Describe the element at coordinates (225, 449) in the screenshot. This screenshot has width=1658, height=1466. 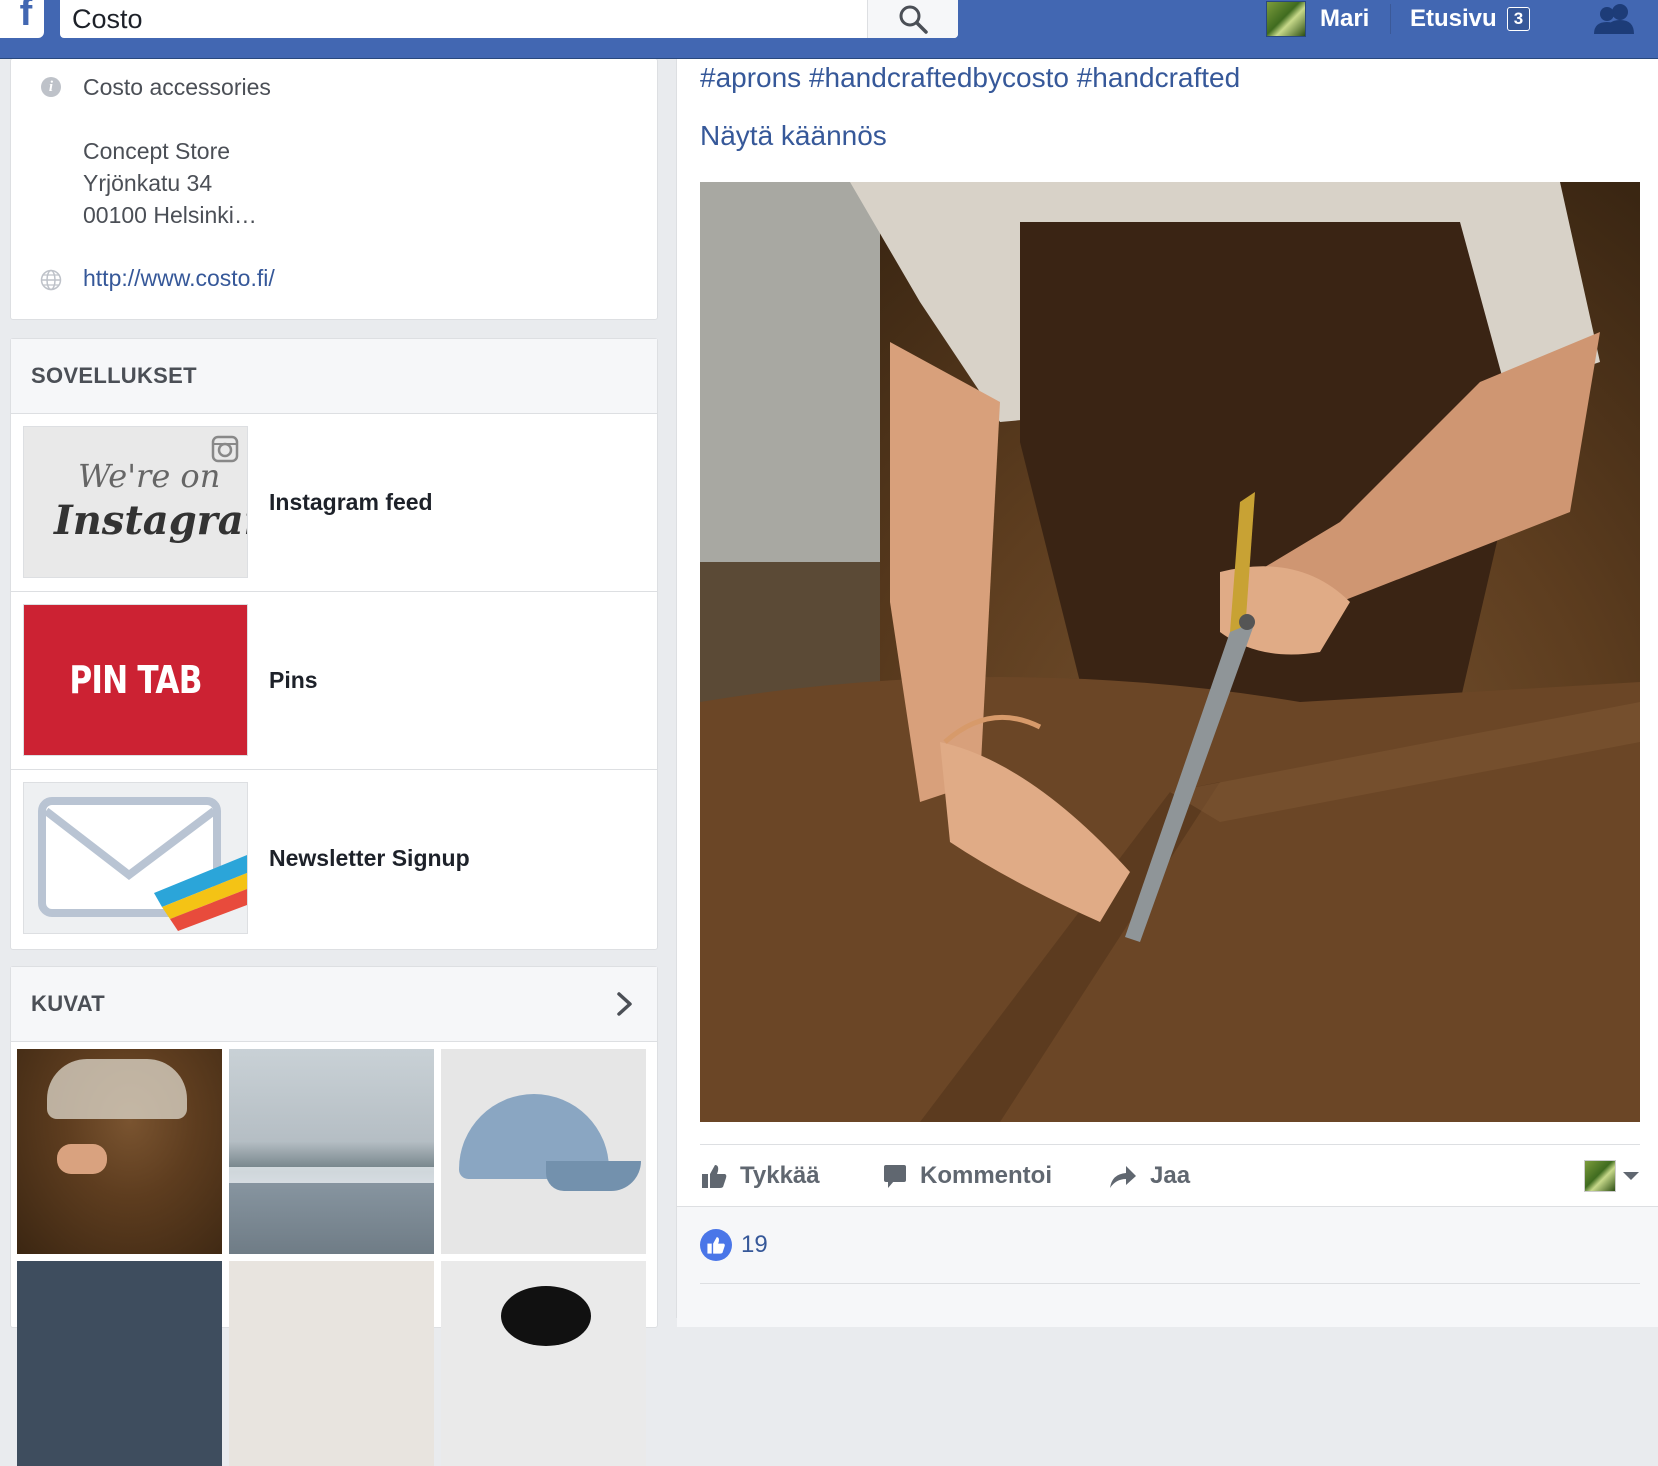
I see `instagram-camera-icon` at that location.